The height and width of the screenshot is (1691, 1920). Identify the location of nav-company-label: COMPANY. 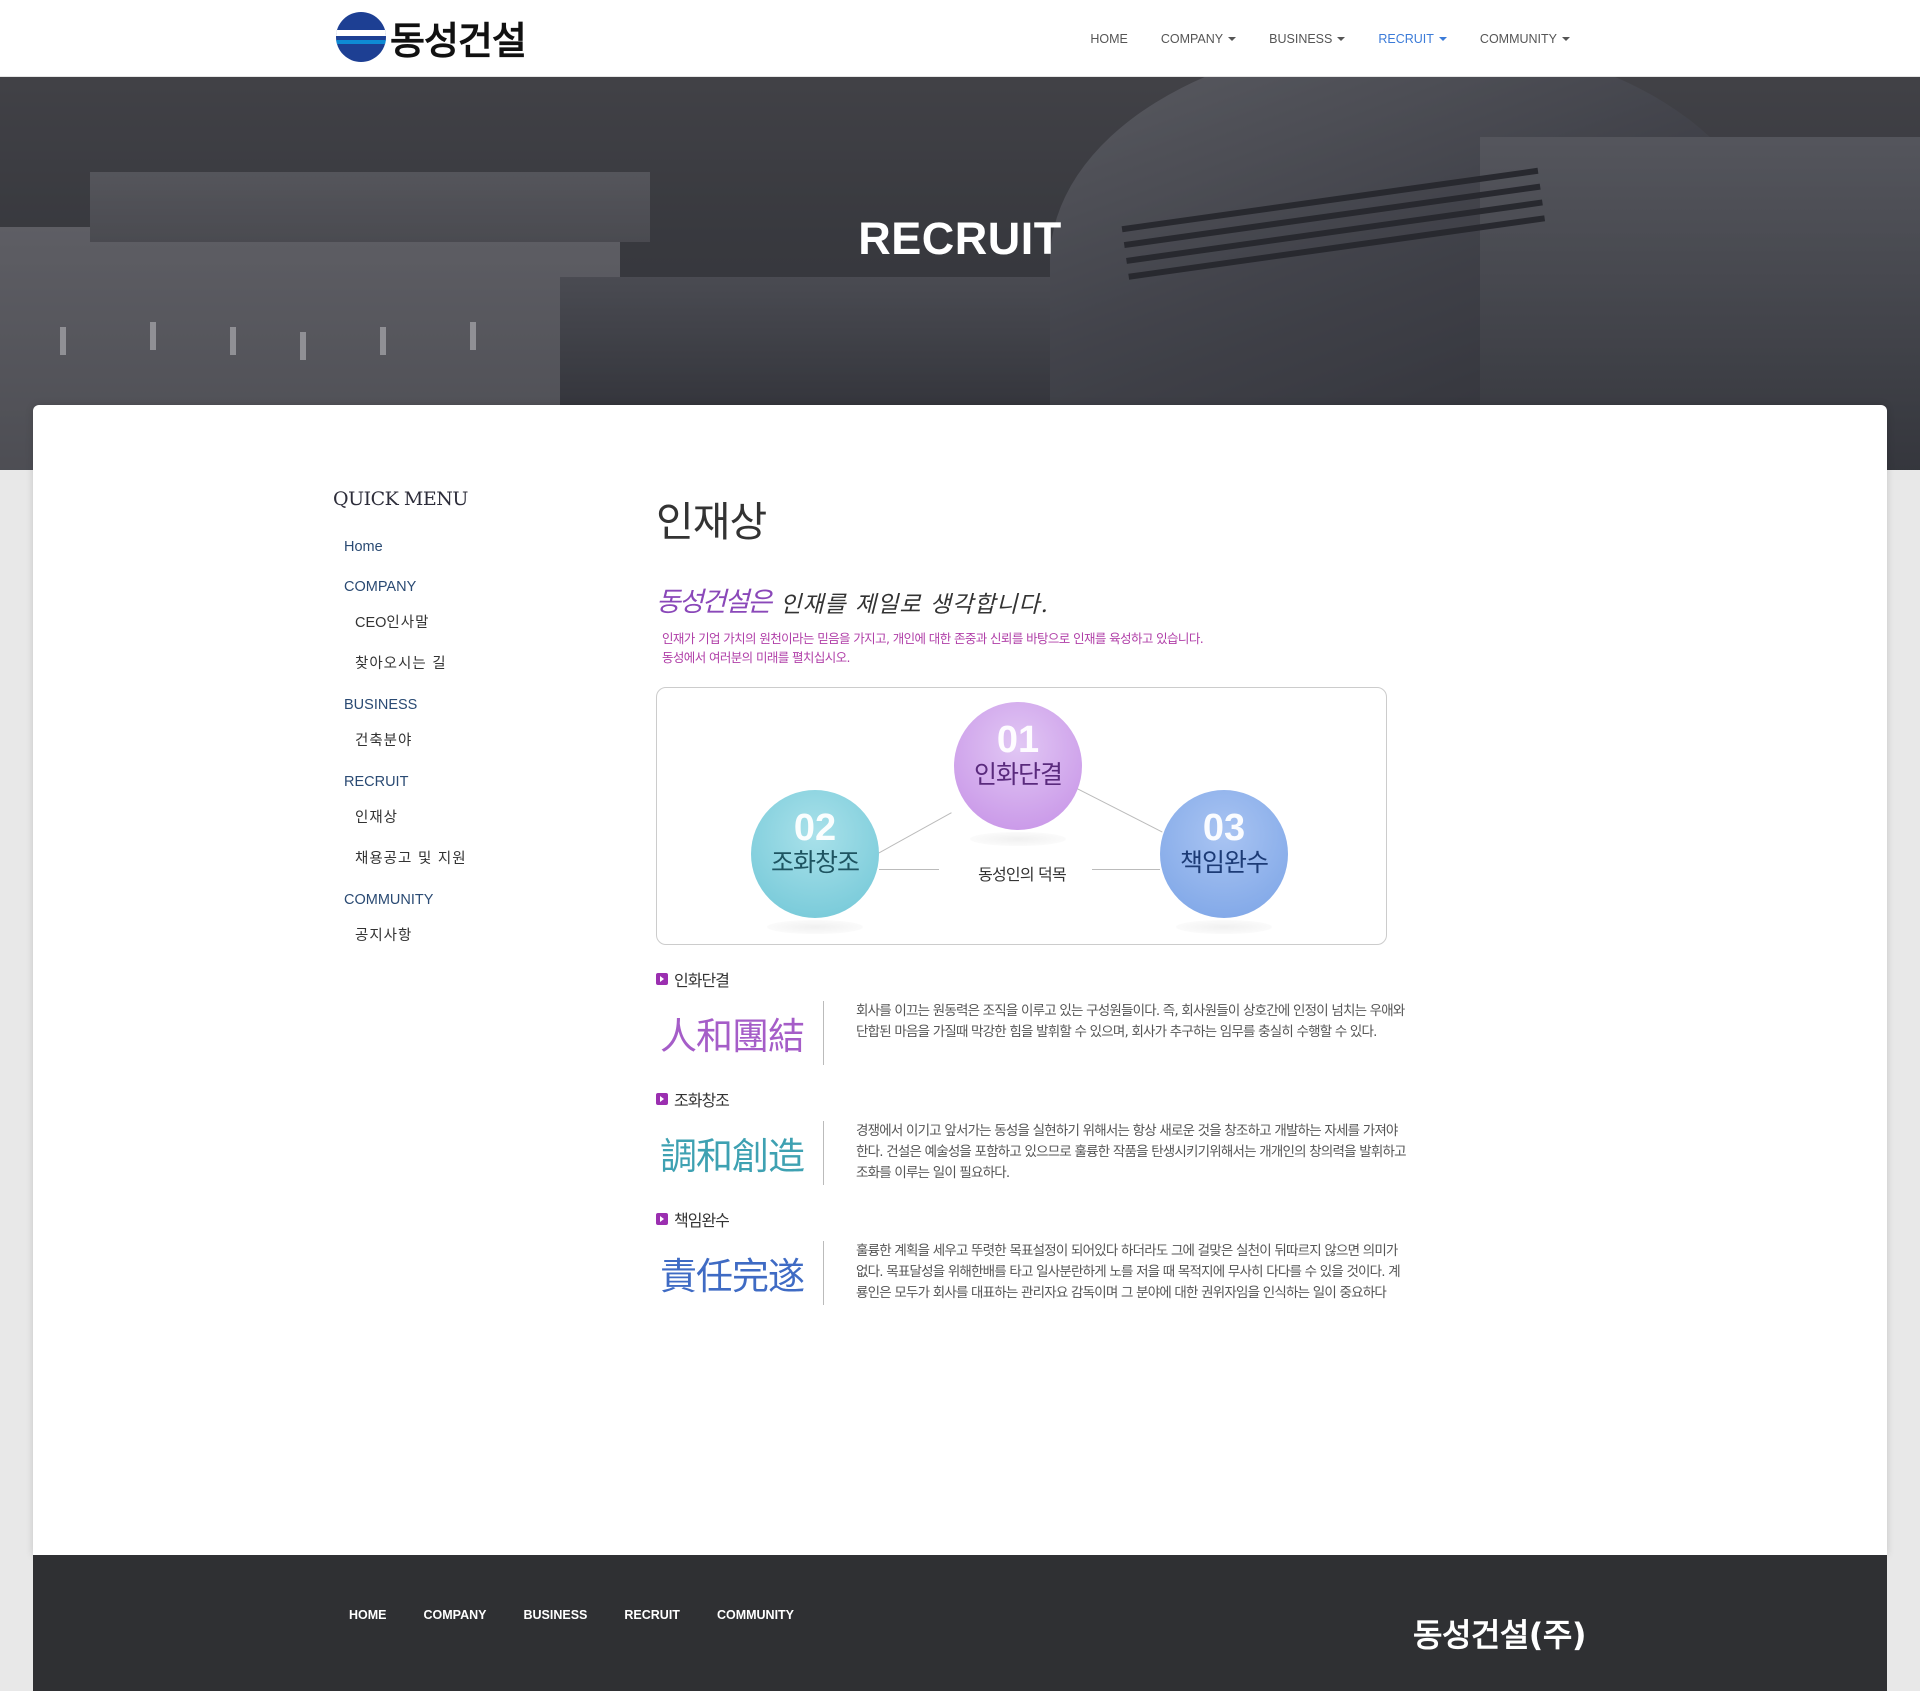
(1192, 38).